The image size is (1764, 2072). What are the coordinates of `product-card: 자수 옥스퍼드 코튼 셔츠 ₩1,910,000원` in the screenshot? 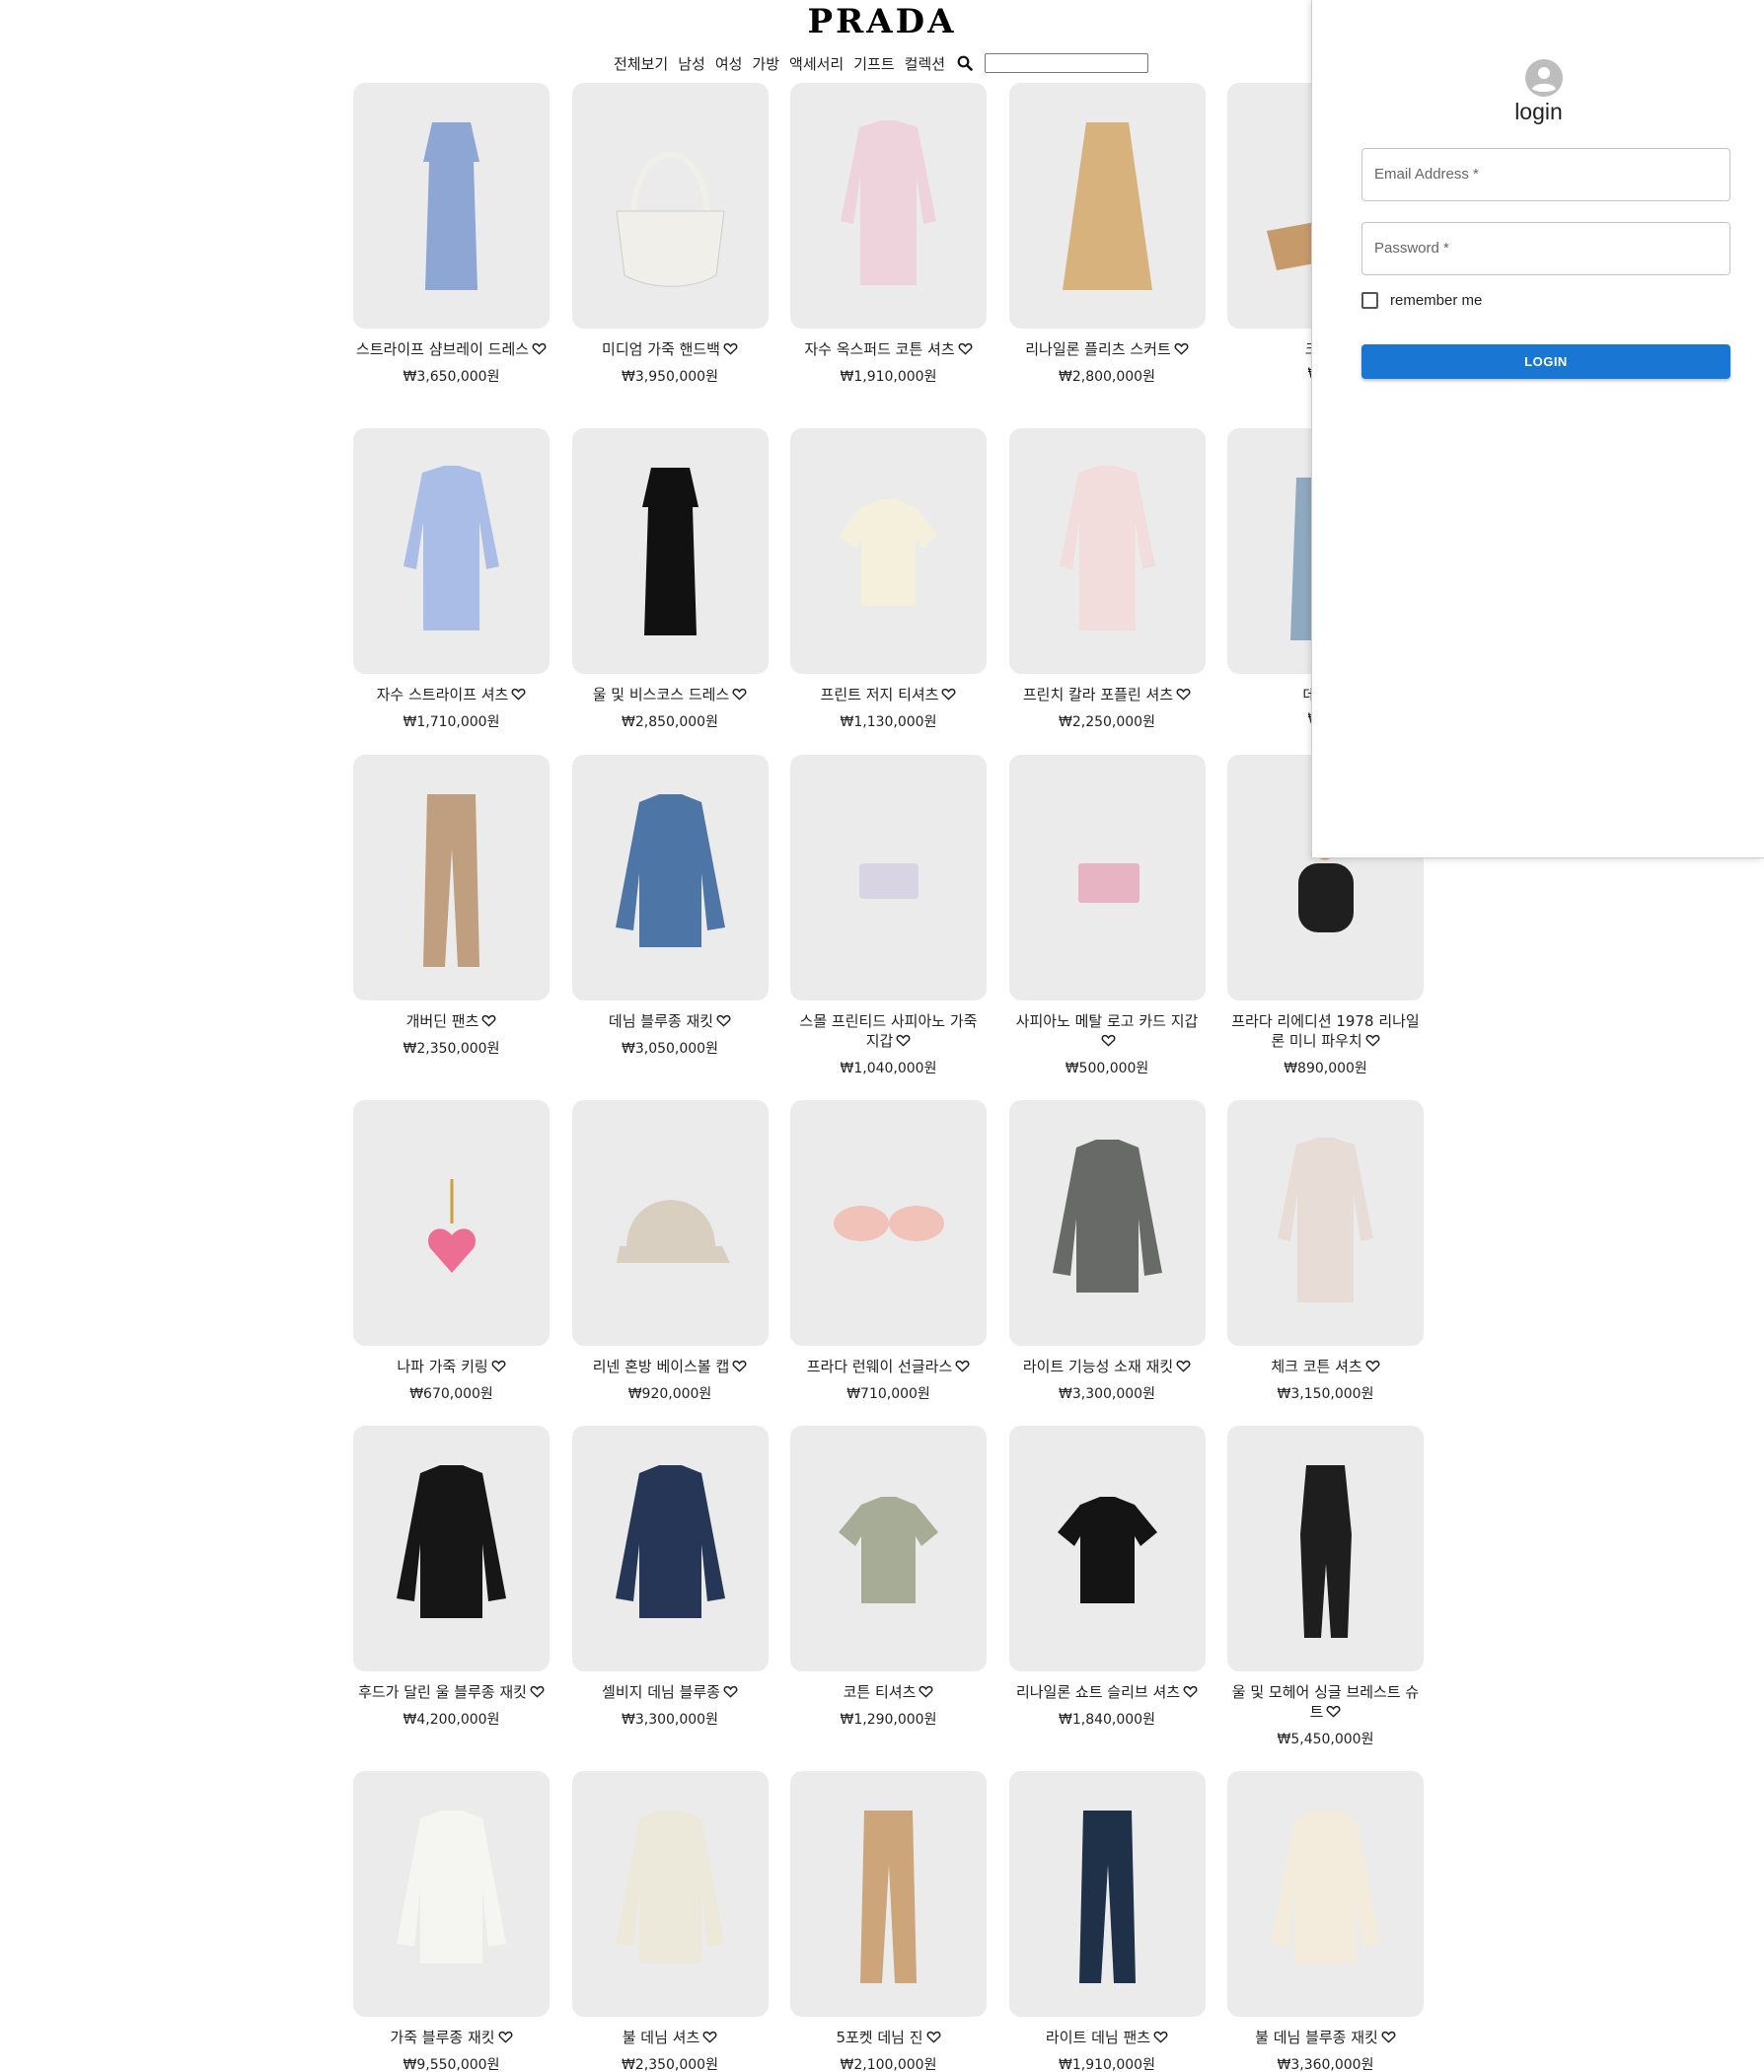 It's located at (888, 235).